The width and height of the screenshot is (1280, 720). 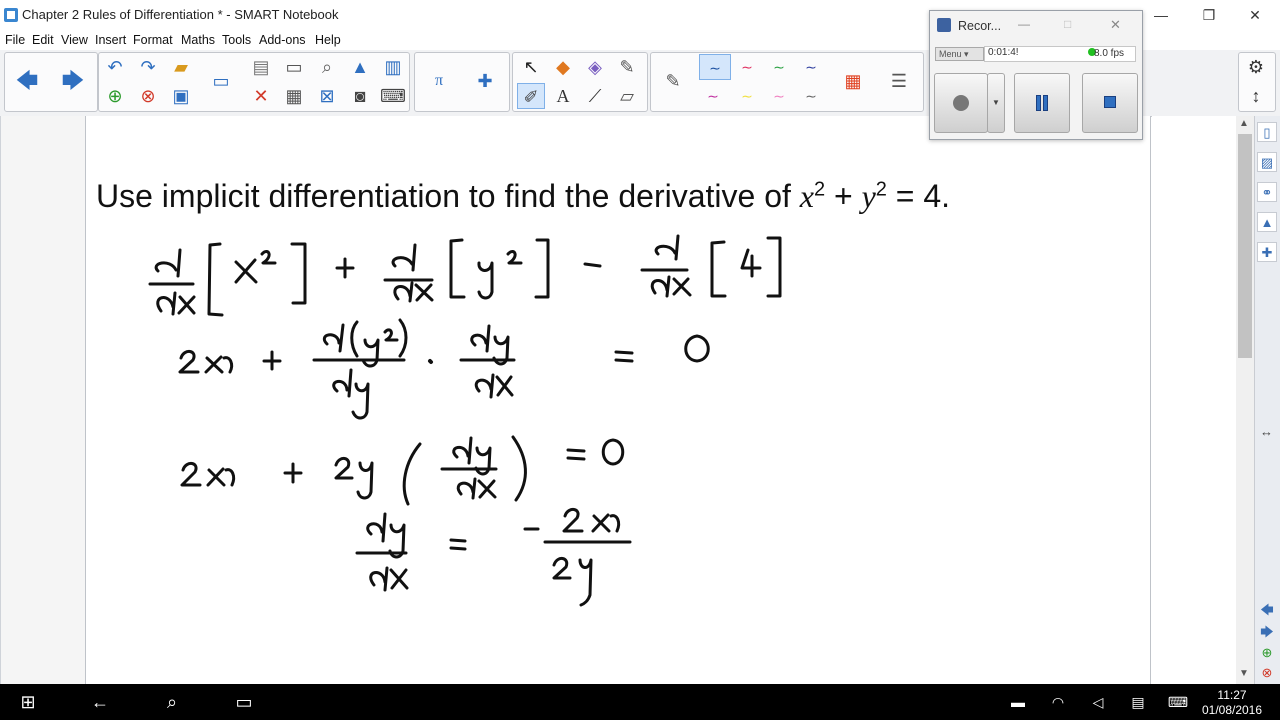 I want to click on battery-icon: ▬, so click(x=1018, y=702).